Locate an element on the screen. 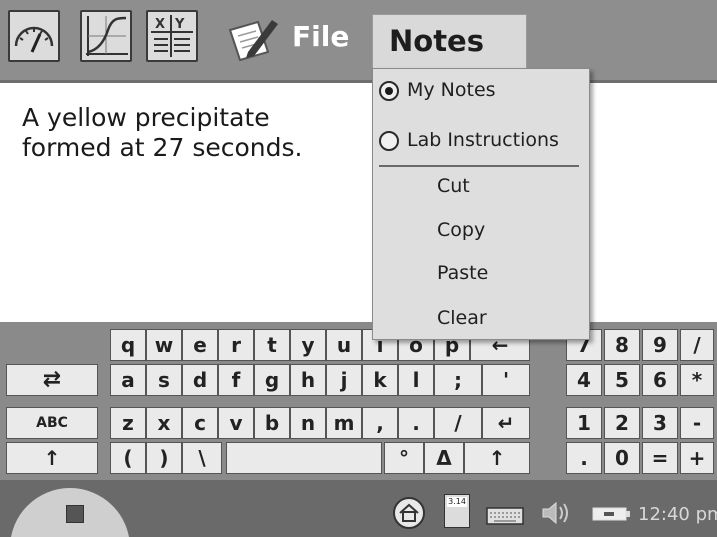  numpad-key: 6 is located at coordinates (660, 380).